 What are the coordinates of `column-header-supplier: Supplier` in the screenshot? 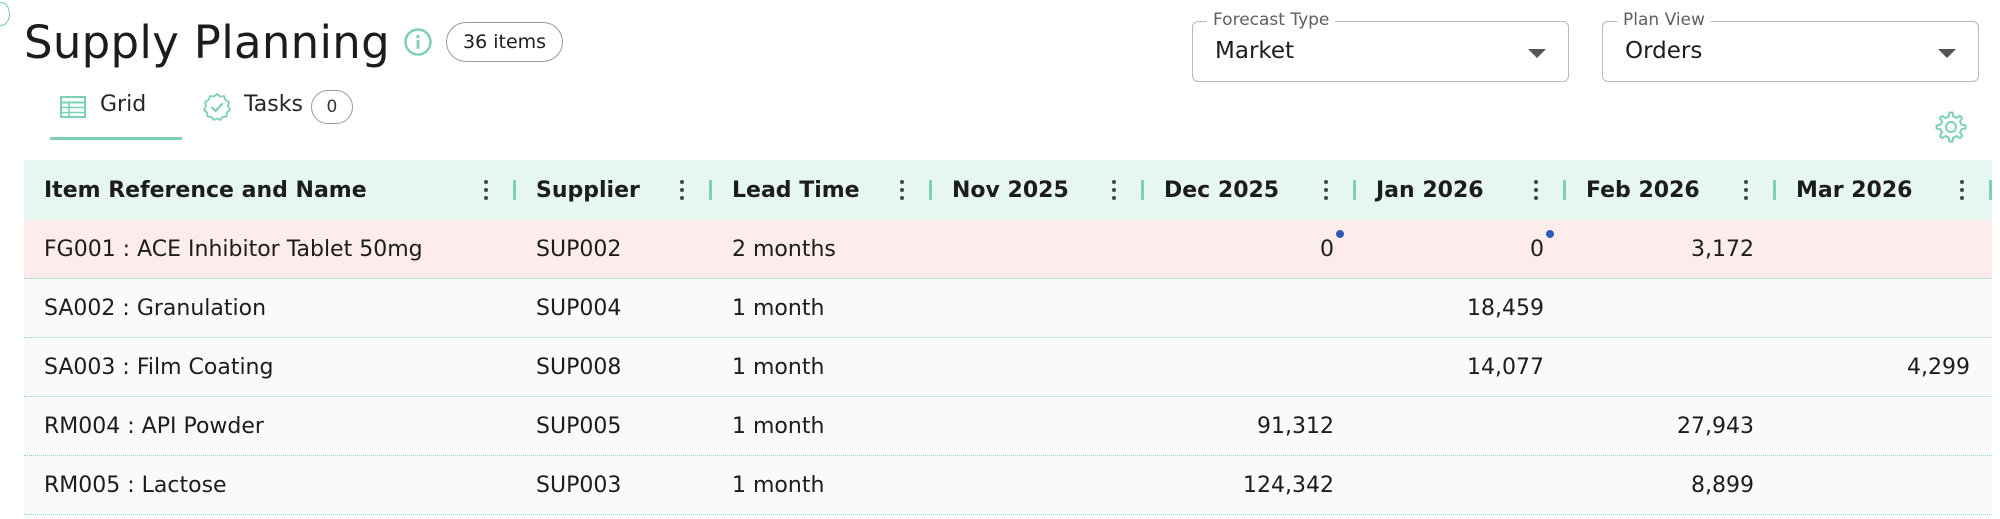 It's located at (614, 190).